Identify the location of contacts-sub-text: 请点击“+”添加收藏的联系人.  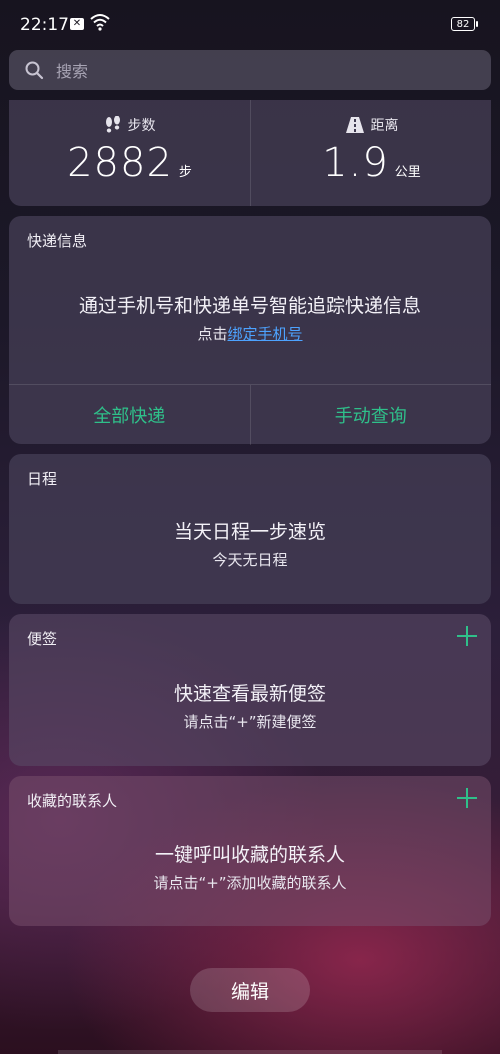
(250, 883).